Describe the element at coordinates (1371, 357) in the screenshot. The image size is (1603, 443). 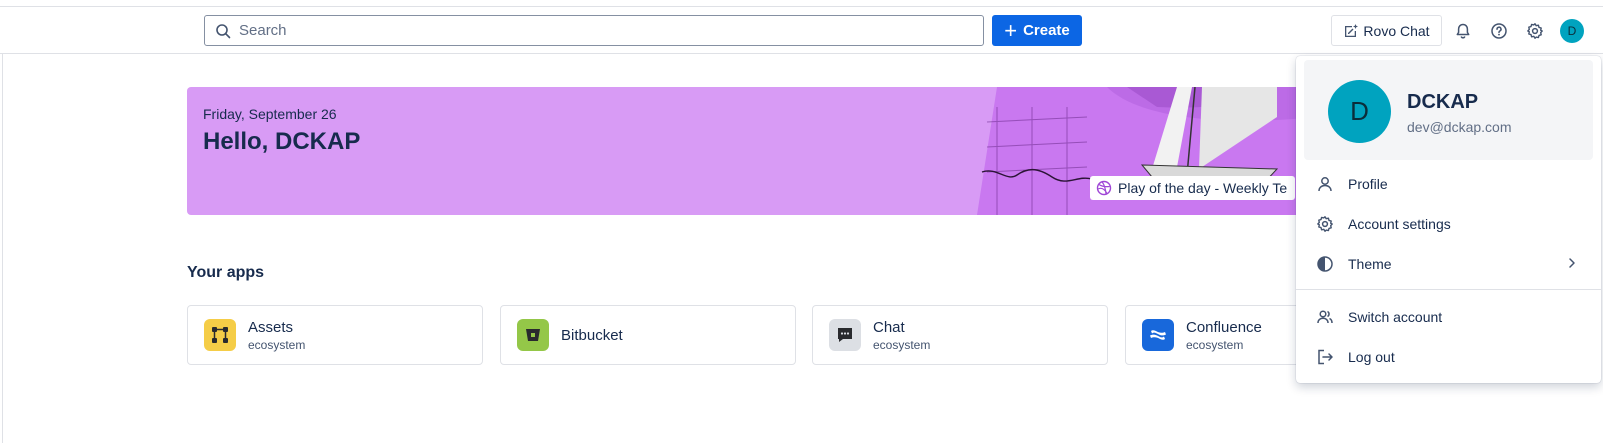
I see `menu-item-label: Log out` at that location.